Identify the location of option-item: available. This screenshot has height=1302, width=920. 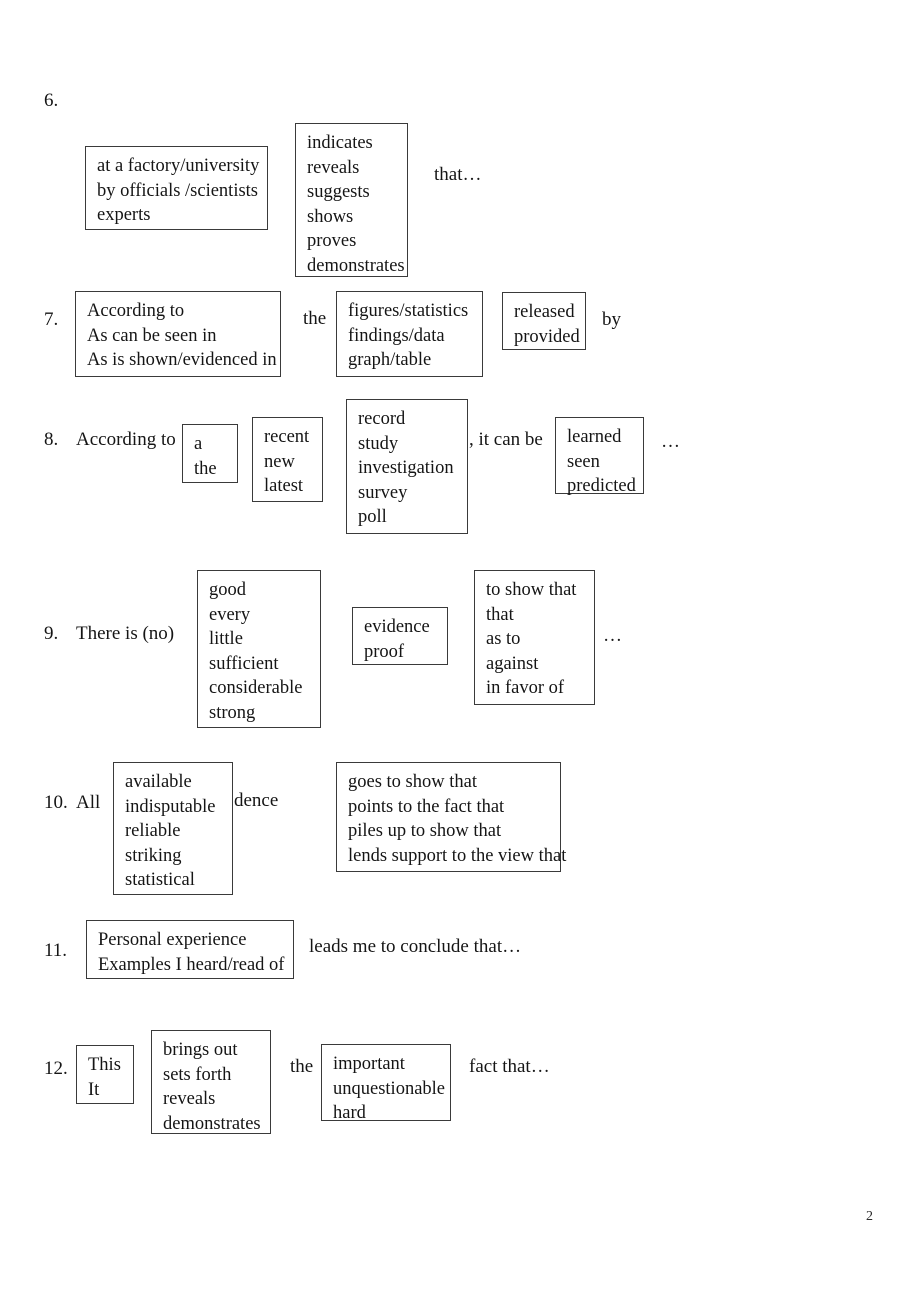
(158, 782).